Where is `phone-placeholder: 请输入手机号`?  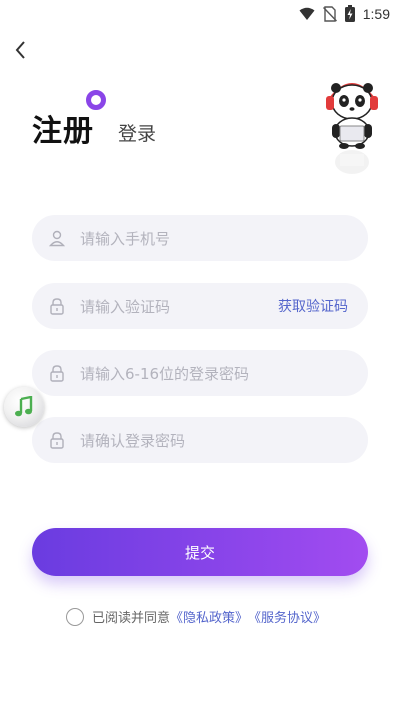
phone-placeholder: 请输入手机号 is located at coordinates (125, 238).